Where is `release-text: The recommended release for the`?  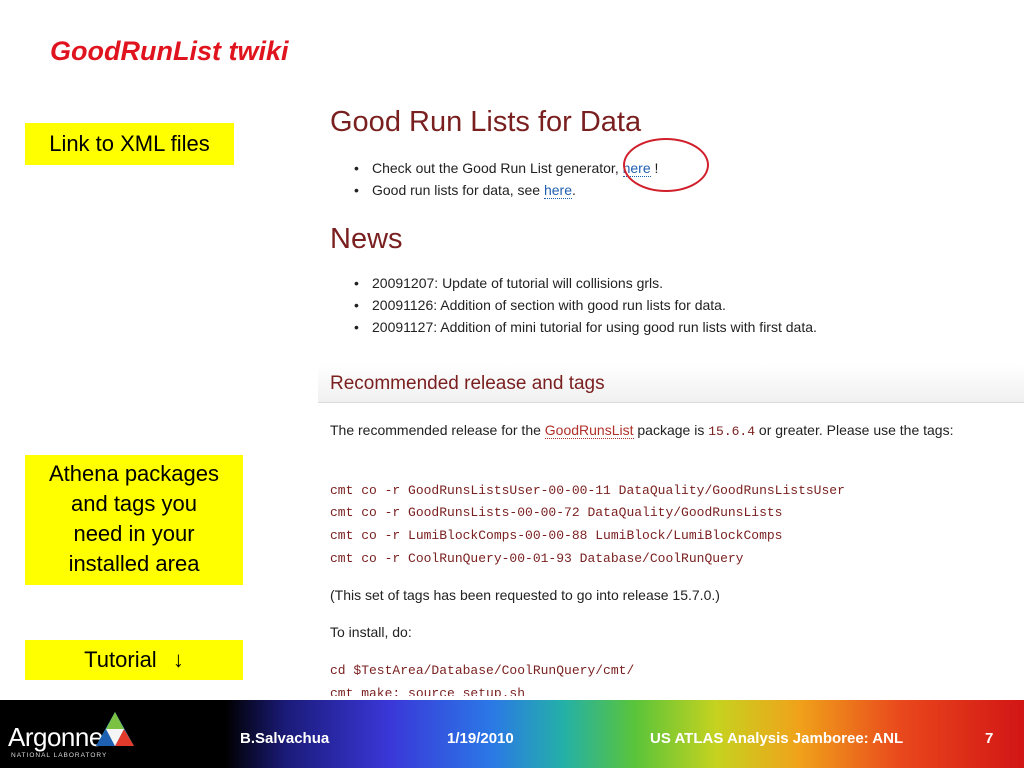 release-text: The recommended release for the is located at coordinates (437, 430).